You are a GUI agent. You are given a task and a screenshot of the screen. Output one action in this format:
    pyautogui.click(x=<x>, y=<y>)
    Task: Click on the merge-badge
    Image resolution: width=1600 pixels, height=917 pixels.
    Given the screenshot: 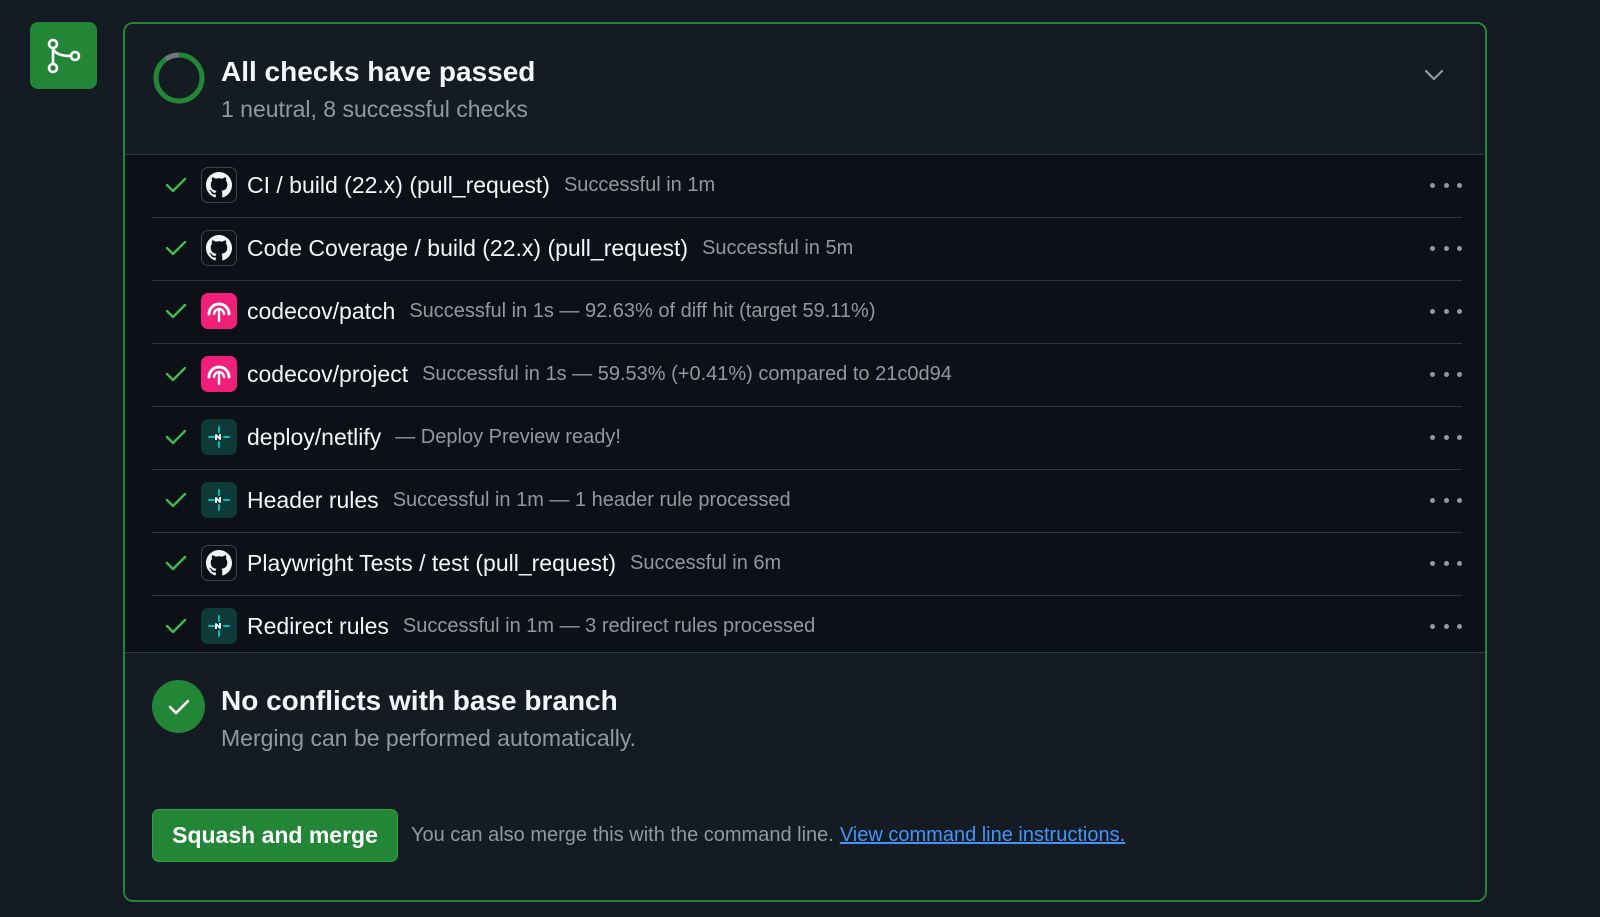 What is the action you would take?
    pyautogui.click(x=63, y=55)
    